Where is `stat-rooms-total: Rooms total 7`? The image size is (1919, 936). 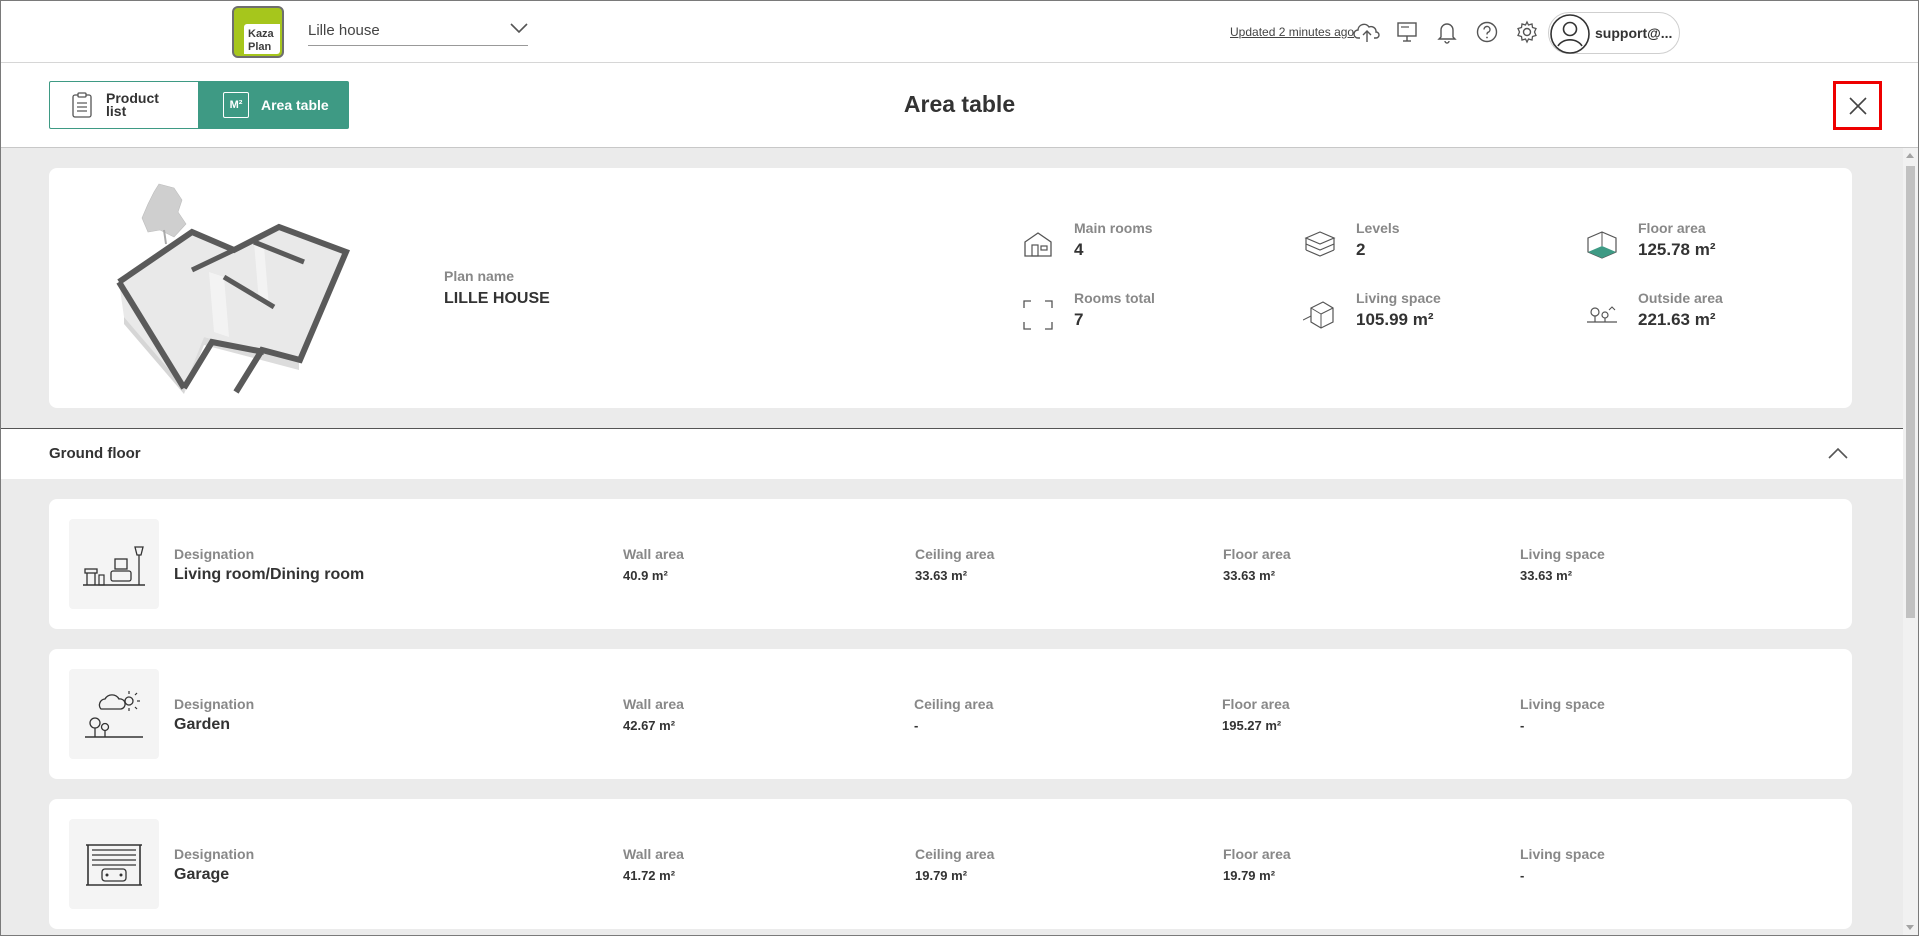
stat-rooms-total: Rooms total 7 is located at coordinates (1151, 315).